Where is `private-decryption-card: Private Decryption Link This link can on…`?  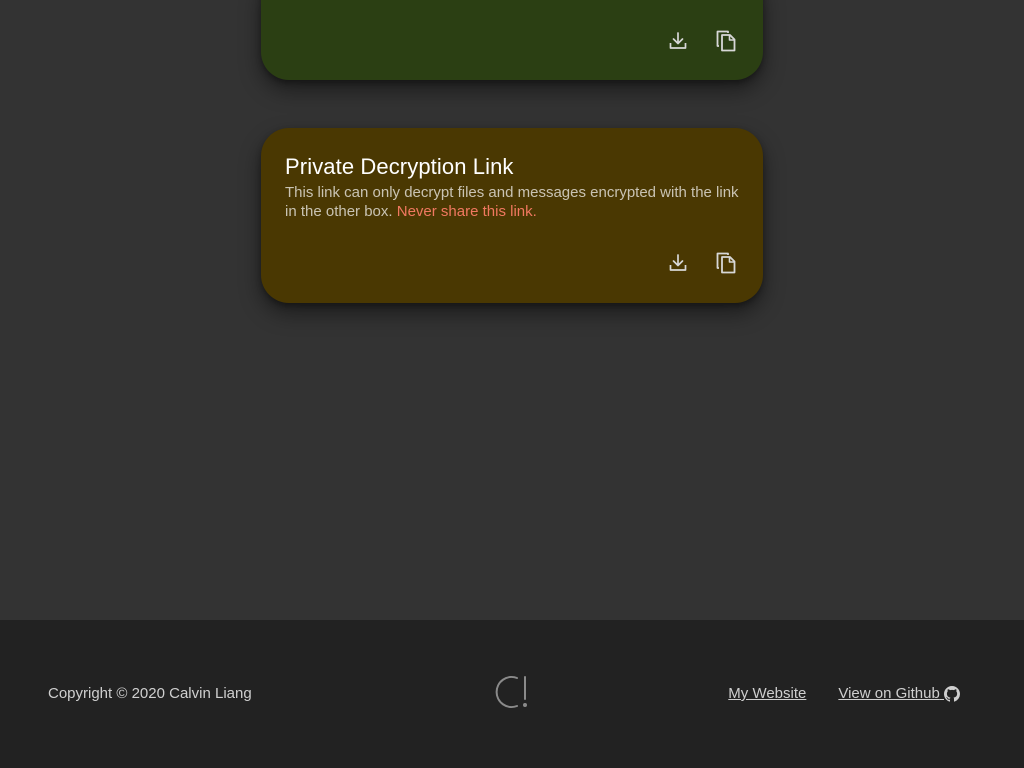 private-decryption-card: Private Decryption Link This link can on… is located at coordinates (512, 215).